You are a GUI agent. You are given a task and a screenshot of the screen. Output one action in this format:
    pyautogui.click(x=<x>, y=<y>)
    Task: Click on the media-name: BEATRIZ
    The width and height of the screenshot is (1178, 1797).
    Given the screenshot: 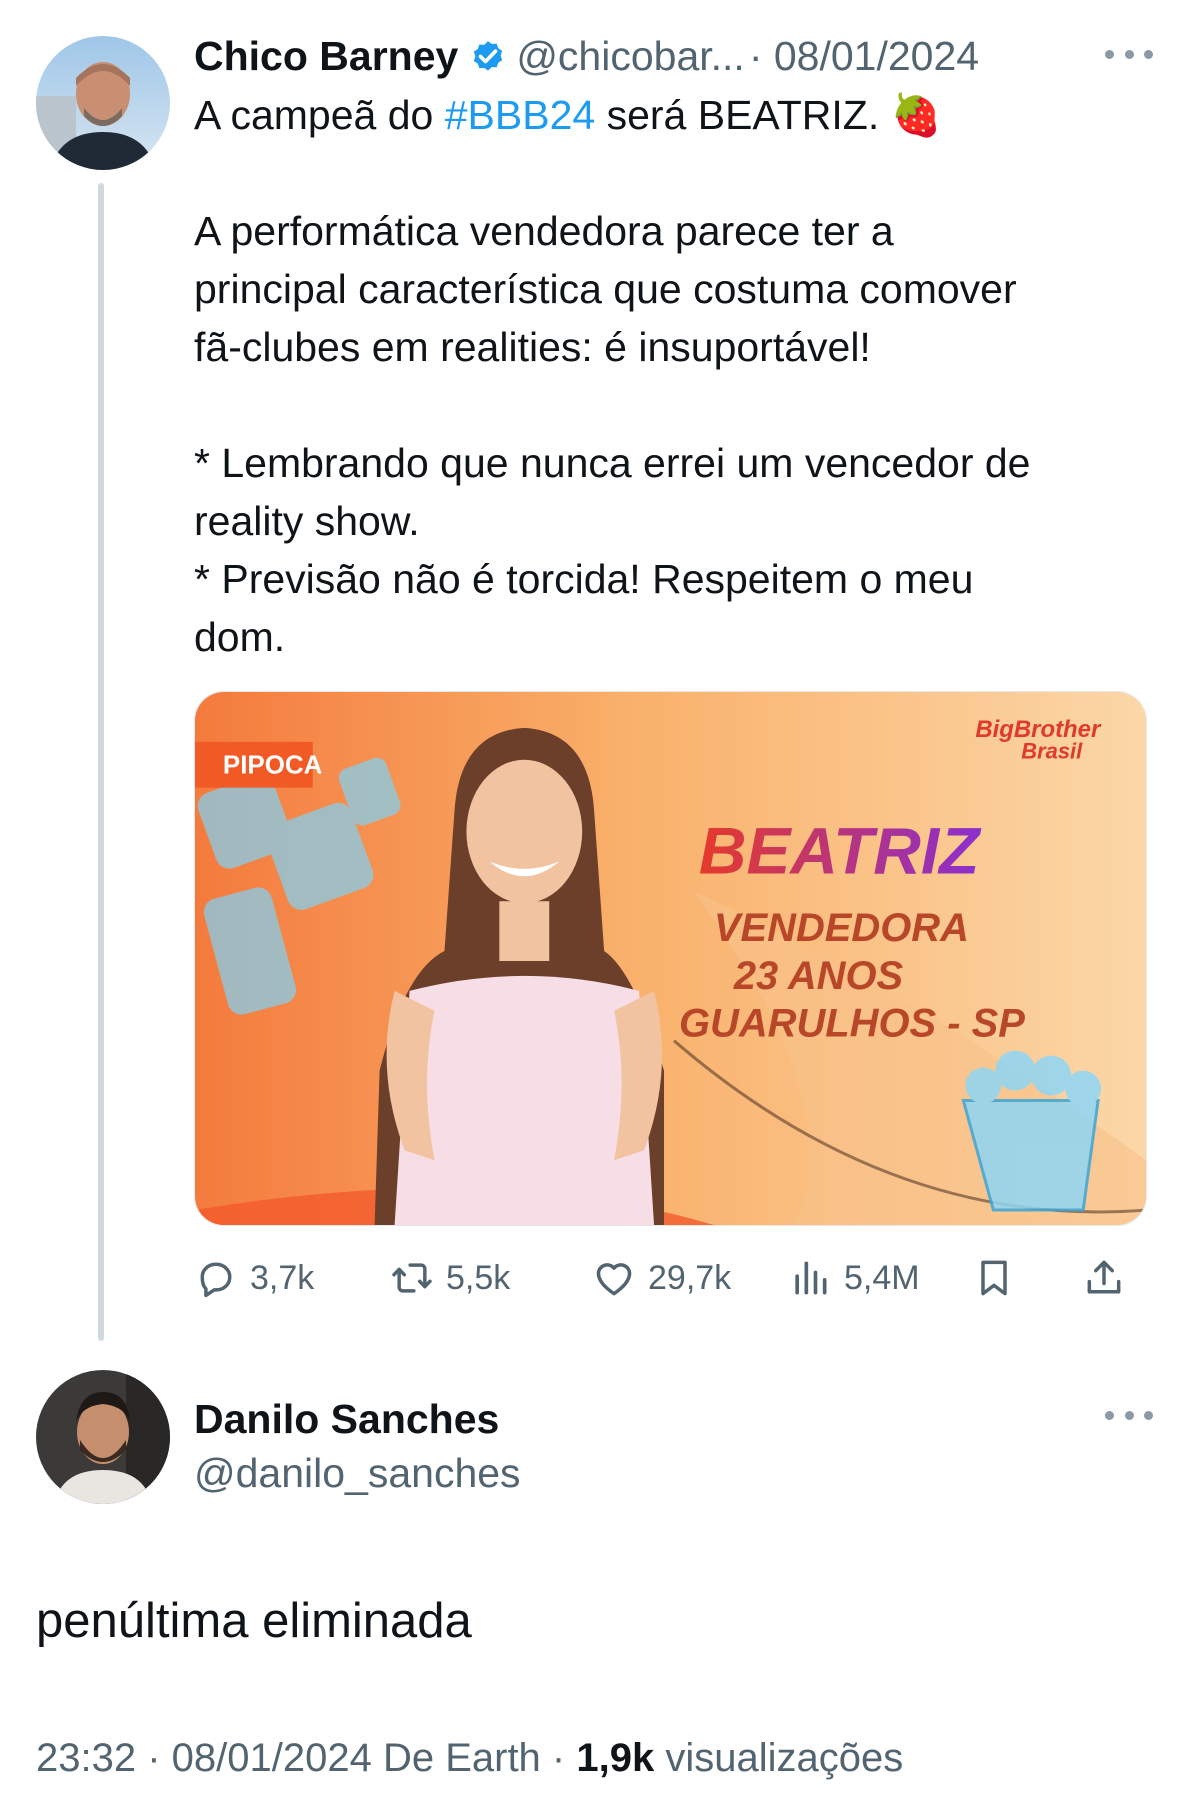 What is the action you would take?
    pyautogui.click(x=840, y=850)
    